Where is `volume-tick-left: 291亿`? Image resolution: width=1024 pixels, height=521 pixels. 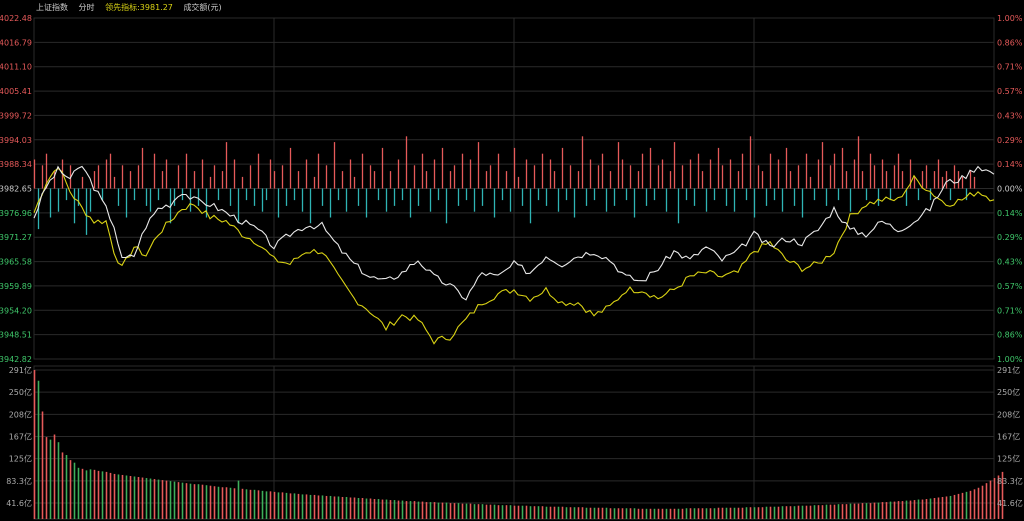
volume-tick-left: 291亿 is located at coordinates (20, 370).